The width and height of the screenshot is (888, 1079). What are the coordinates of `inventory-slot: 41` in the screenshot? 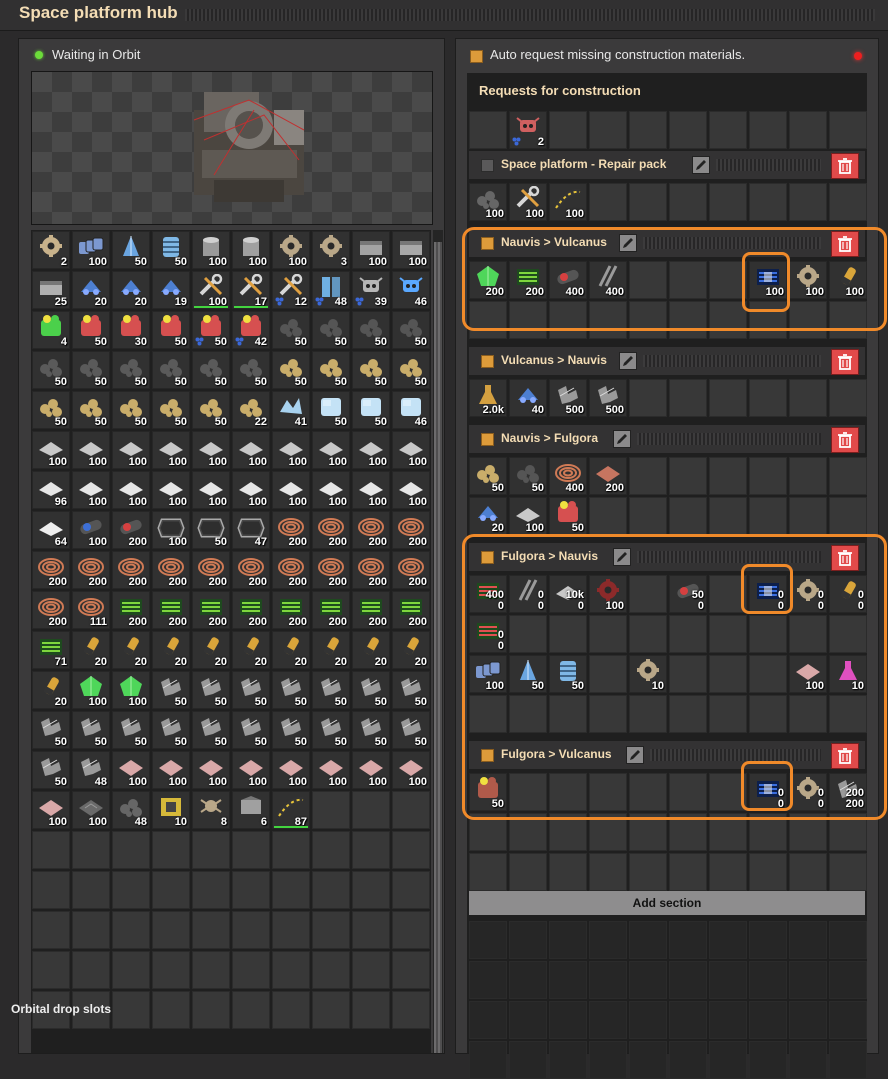 It's located at (291, 410).